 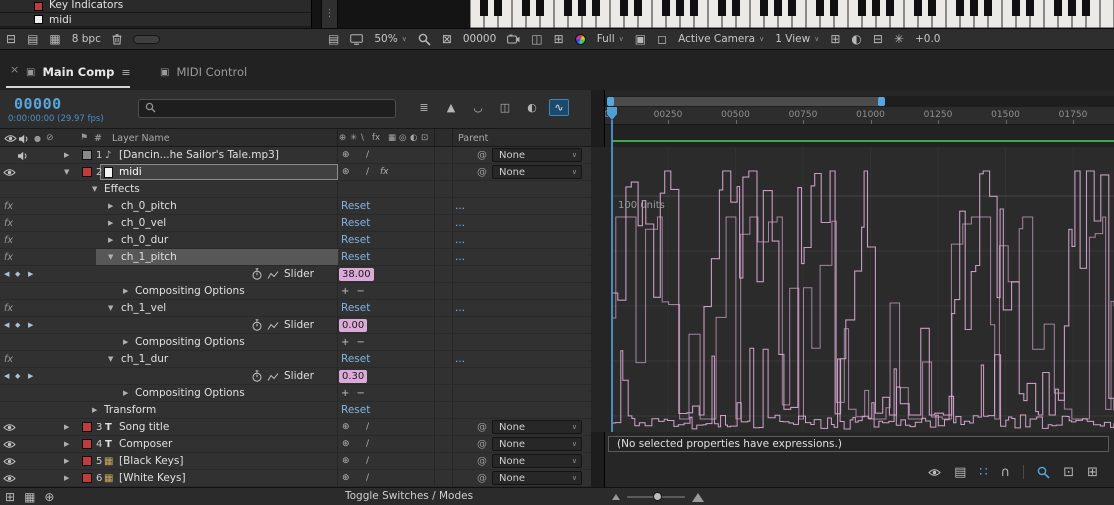 I want to click on monitor-icon, so click(x=357, y=39).